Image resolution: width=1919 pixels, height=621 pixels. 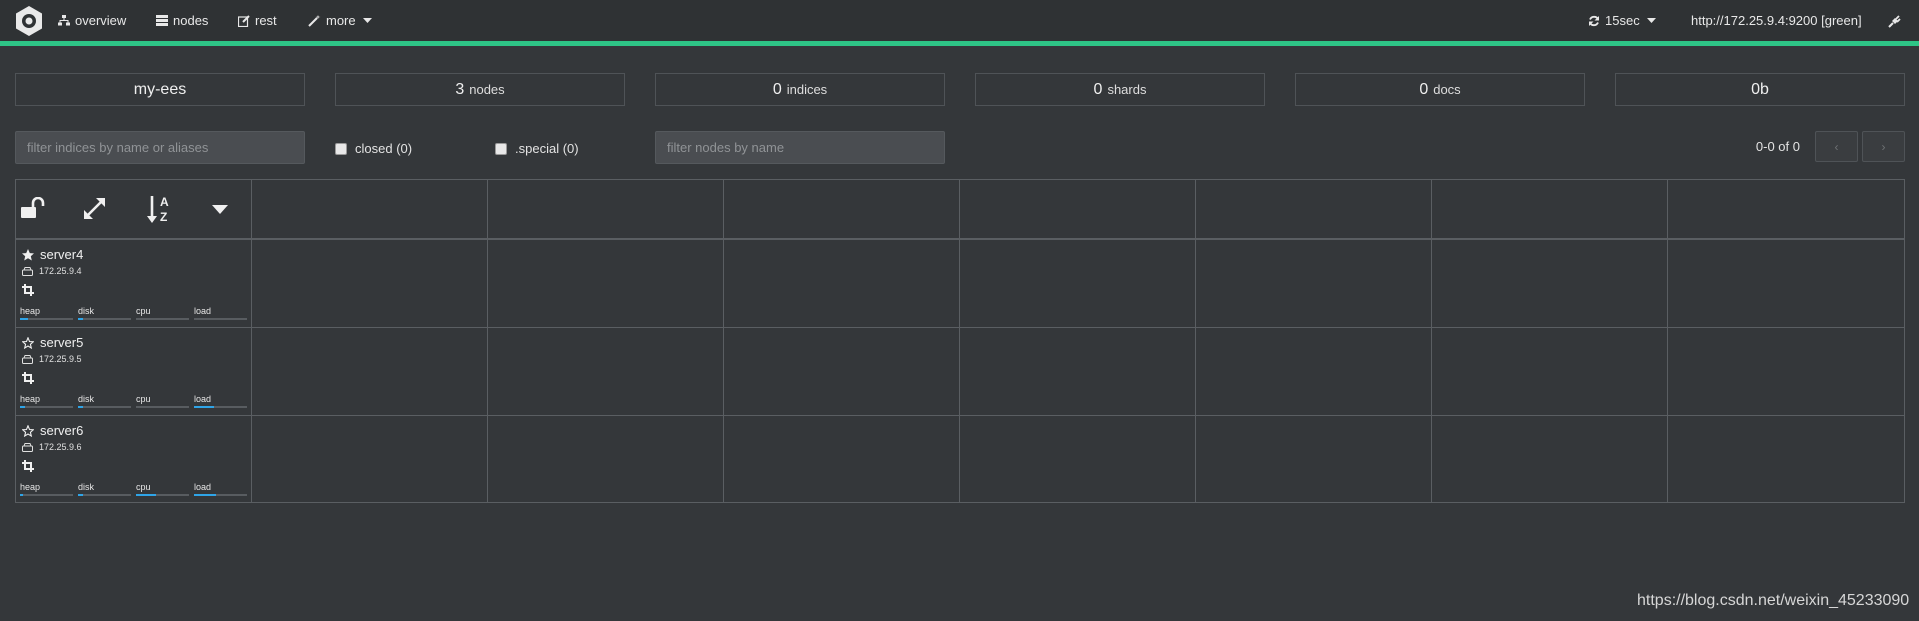 I want to click on previous-page-button: ‹, so click(x=1836, y=146).